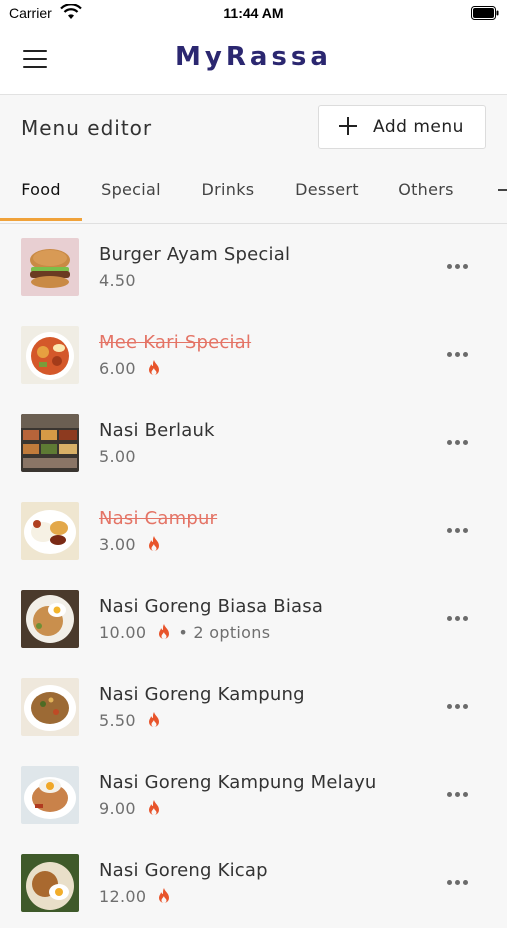 The image size is (507, 928). I want to click on tab-special: Special, so click(131, 191).